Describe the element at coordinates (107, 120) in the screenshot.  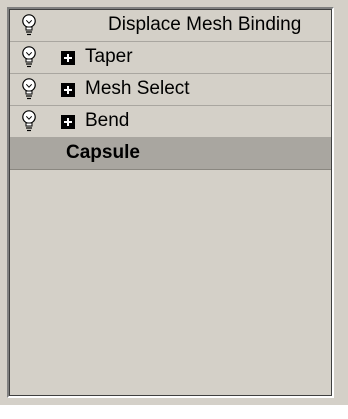
I see `modifier-item-label: Bend` at that location.